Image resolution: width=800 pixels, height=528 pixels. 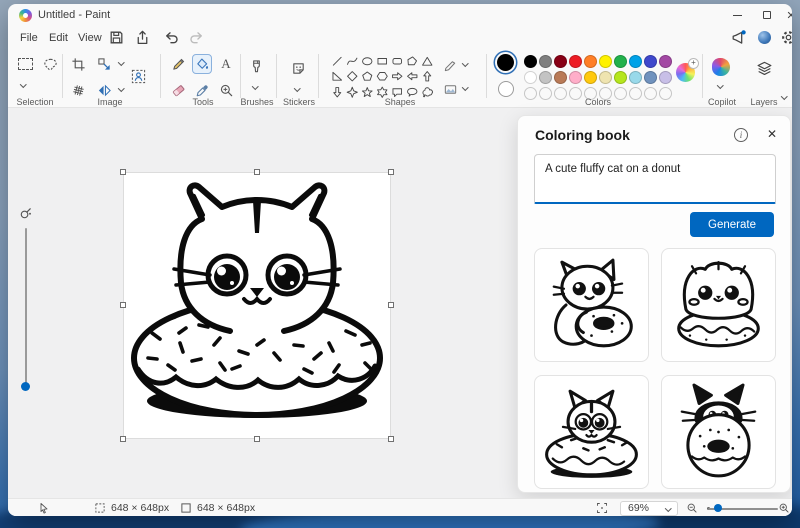 What do you see at coordinates (650, 77) in the screenshot?
I see `color-swatch-7092be` at bounding box center [650, 77].